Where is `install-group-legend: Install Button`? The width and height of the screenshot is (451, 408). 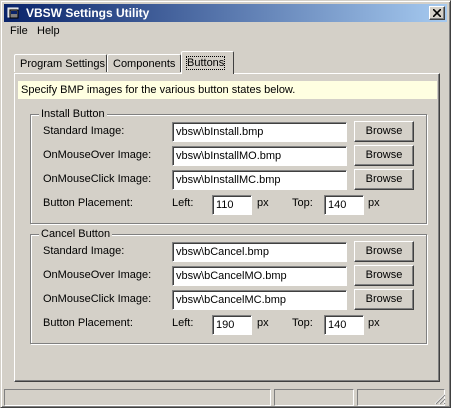
install-group-legend: Install Button is located at coordinates (73, 114).